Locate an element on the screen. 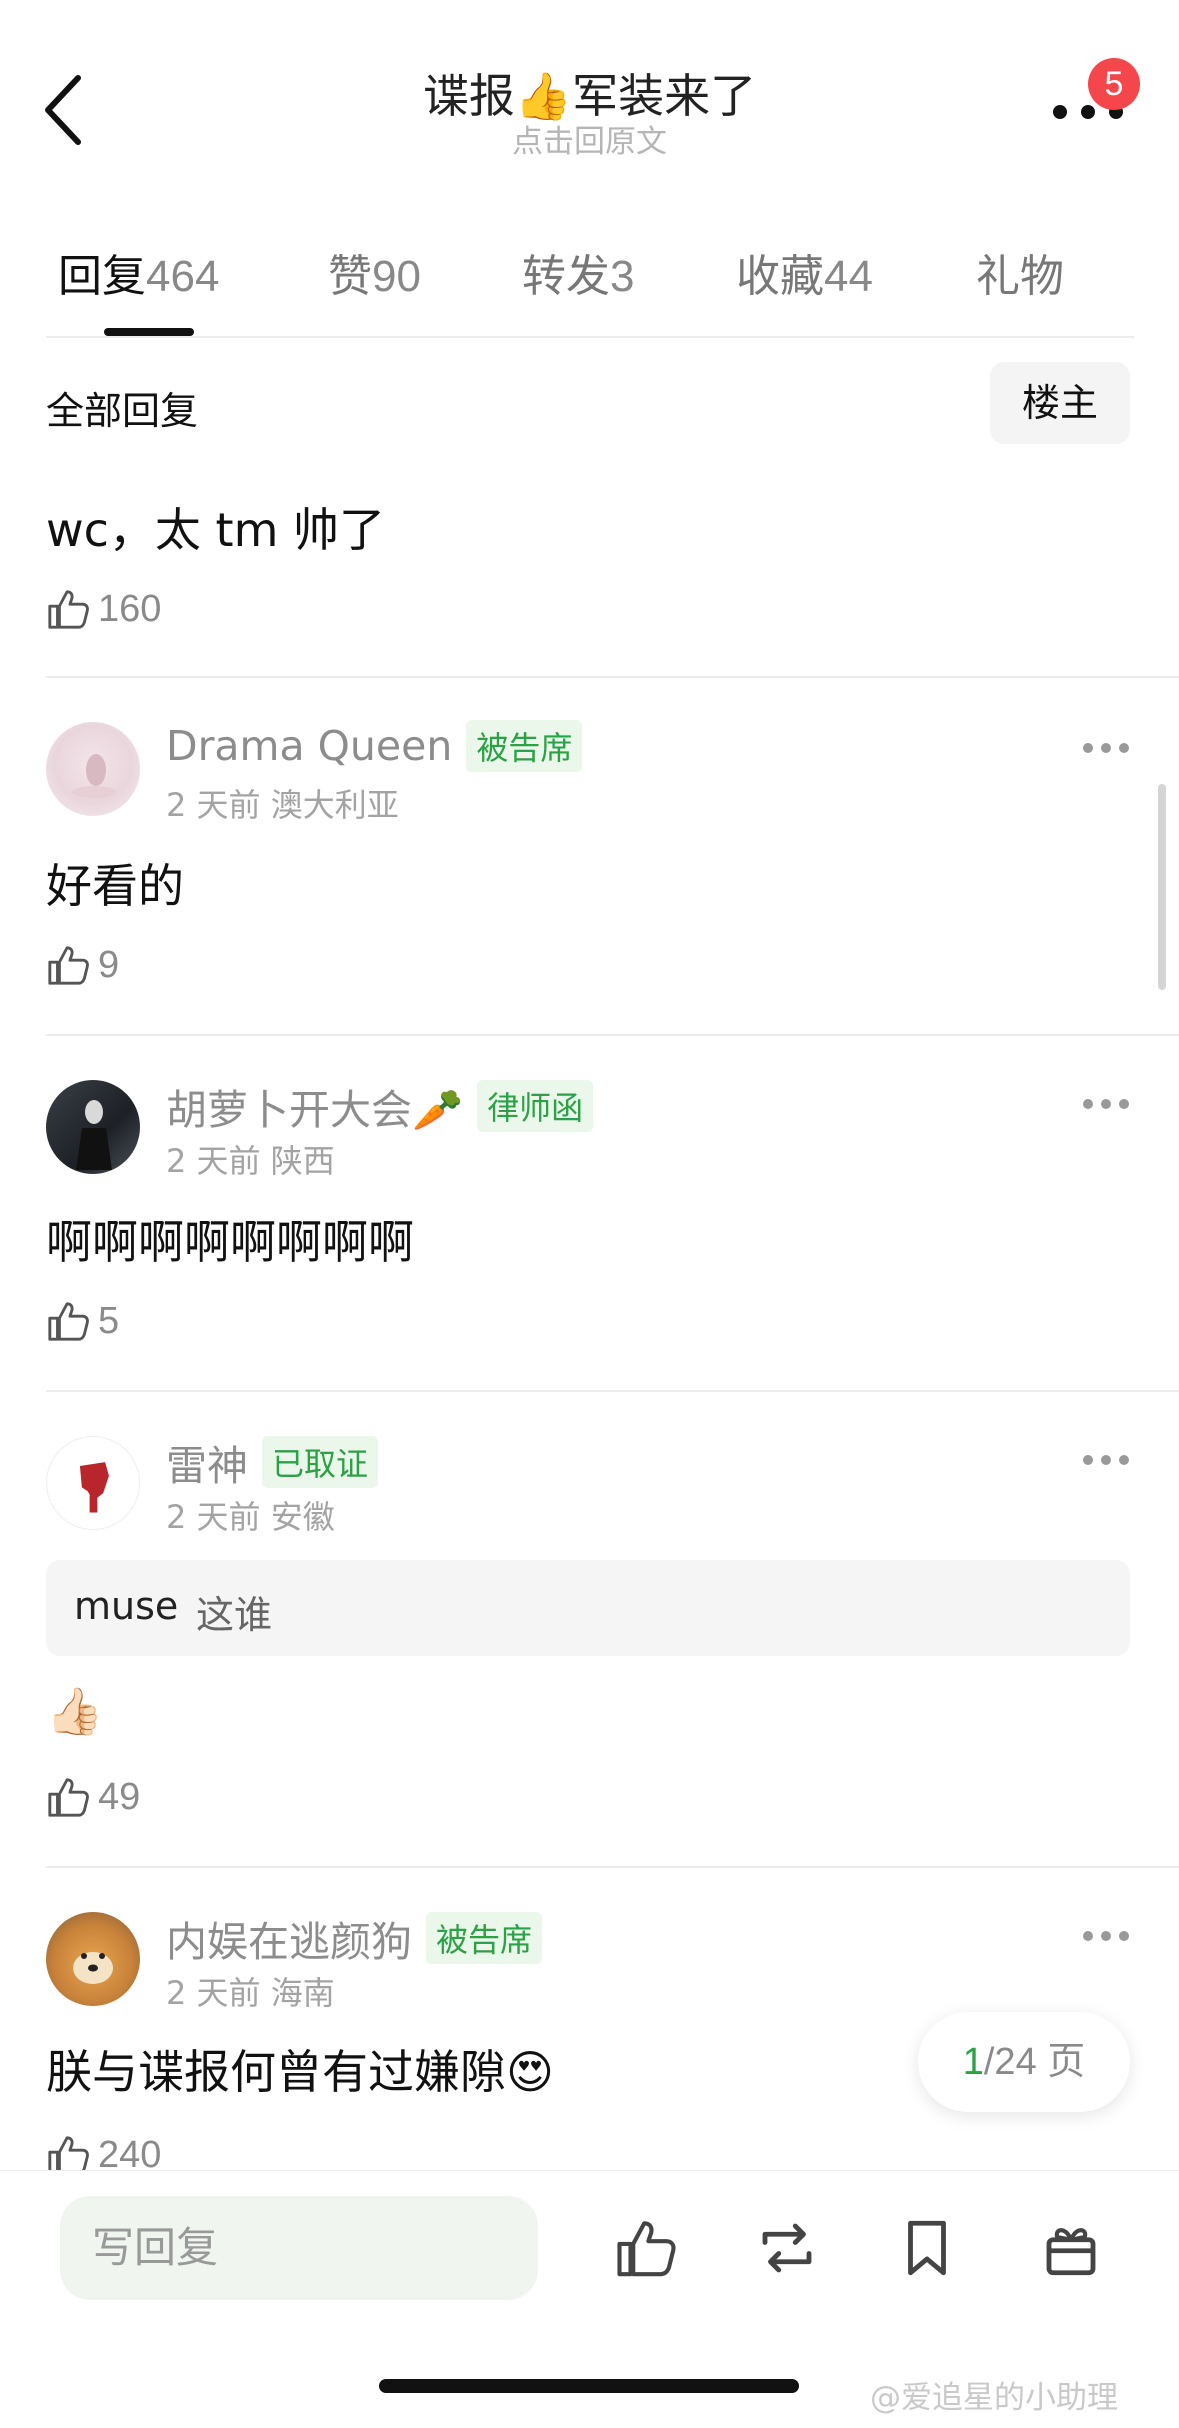 This screenshot has height=2428, width=1179. gift-icon is located at coordinates (1071, 2248).